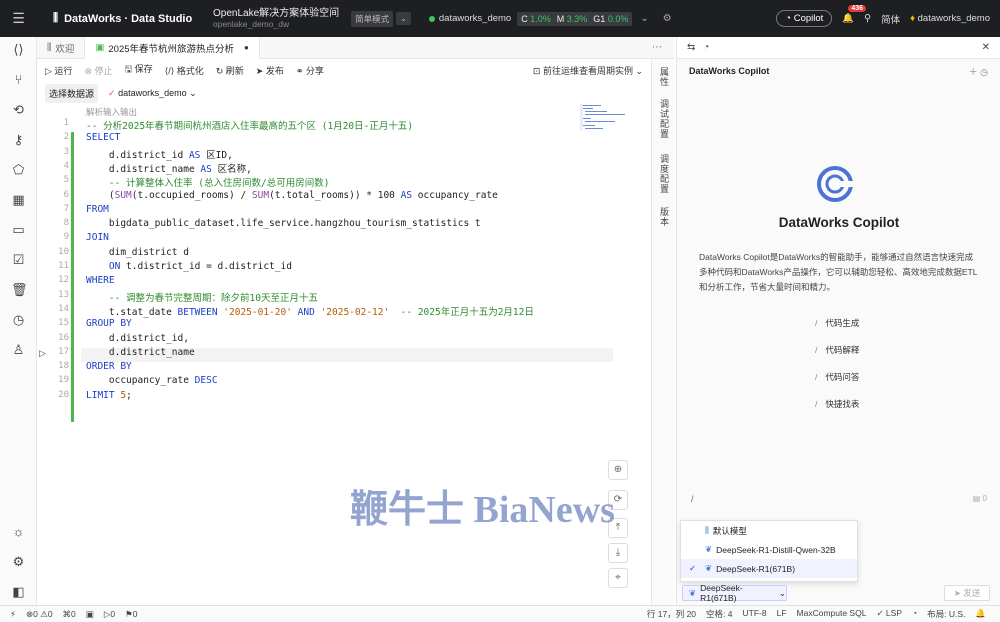 Image resolution: width=1000 pixels, height=622 pixels. Describe the element at coordinates (667, 18) in the screenshot. I see `settings-icon: ⚙` at that location.